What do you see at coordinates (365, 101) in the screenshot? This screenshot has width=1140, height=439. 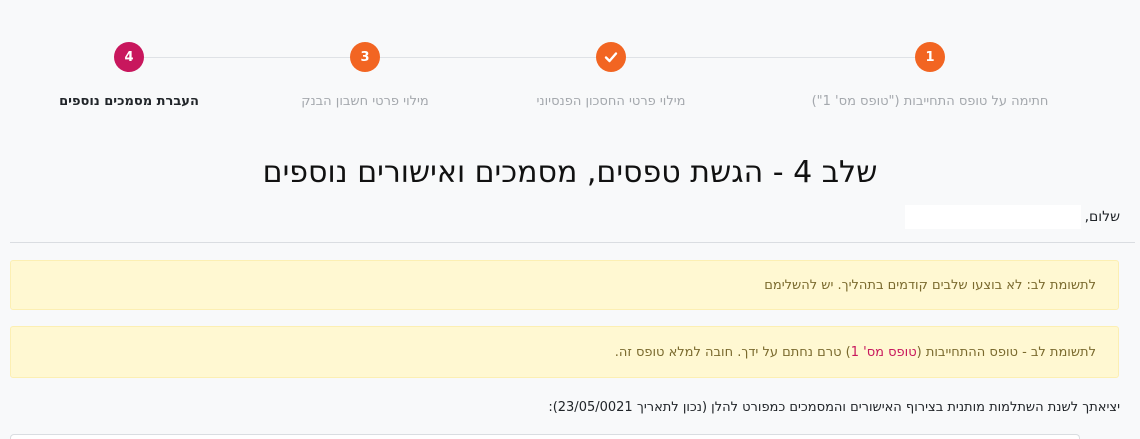 I see `step-3-label: מילוי פרטי חשבון הבנק` at bounding box center [365, 101].